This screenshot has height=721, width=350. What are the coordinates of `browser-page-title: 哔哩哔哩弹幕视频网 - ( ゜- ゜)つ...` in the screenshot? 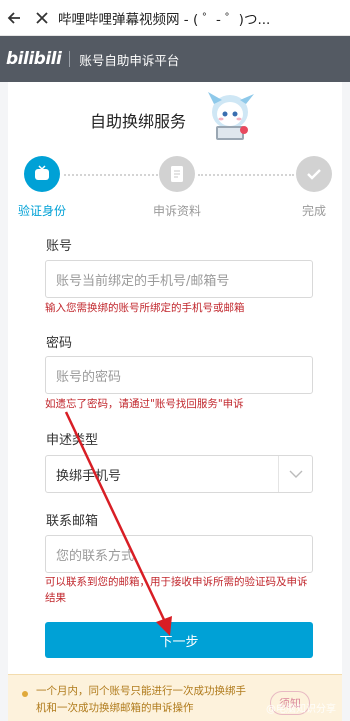 It's located at (164, 19).